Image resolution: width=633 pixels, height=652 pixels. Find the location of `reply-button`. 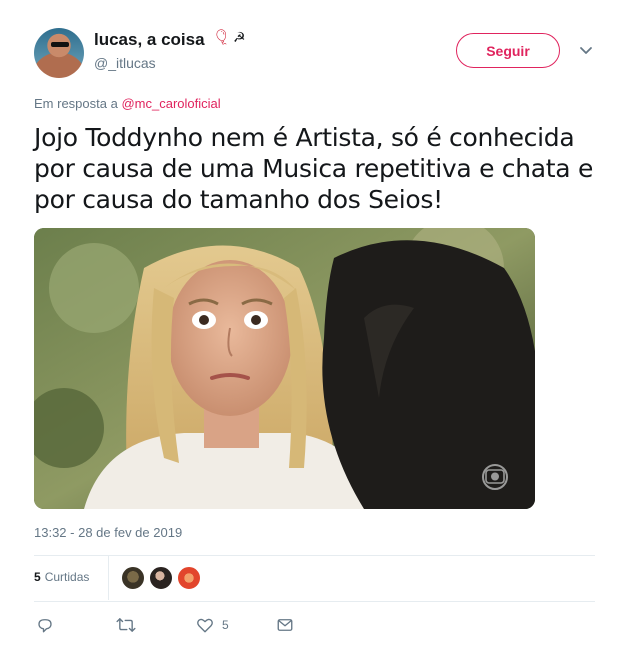

reply-button is located at coordinates (49, 625).